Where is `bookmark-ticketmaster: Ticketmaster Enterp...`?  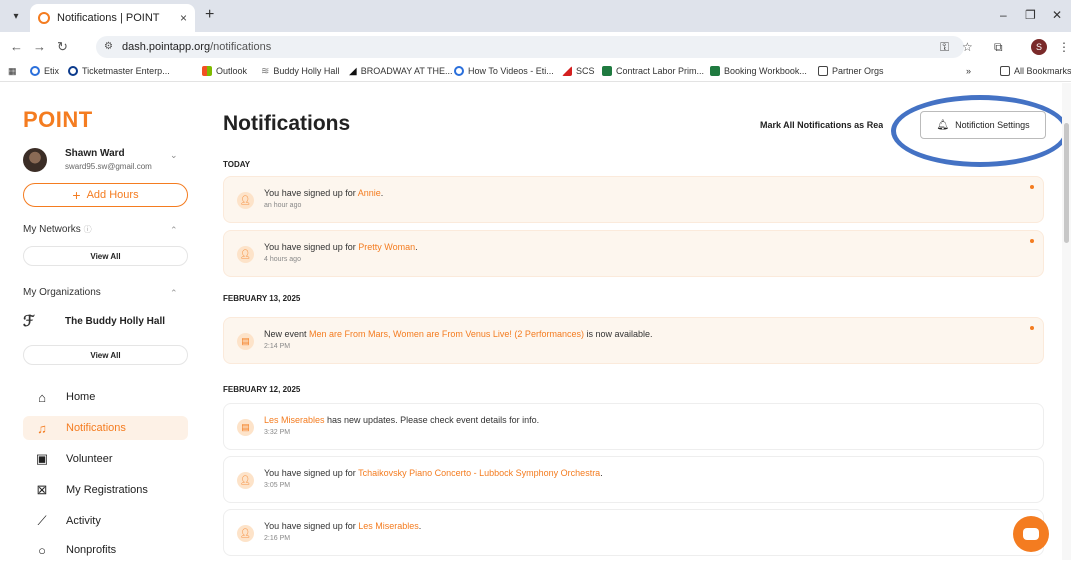
bookmark-ticketmaster: Ticketmaster Enterp... is located at coordinates (119, 71).